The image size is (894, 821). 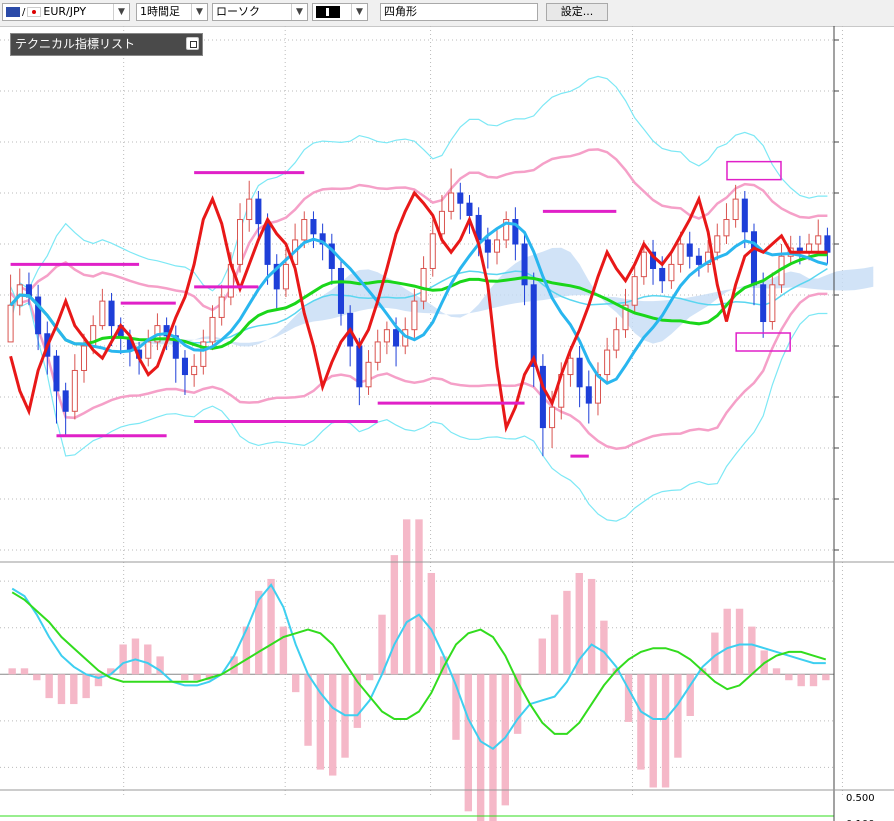 I want to click on currency-pair-label: EUR/JPY, so click(x=65, y=11).